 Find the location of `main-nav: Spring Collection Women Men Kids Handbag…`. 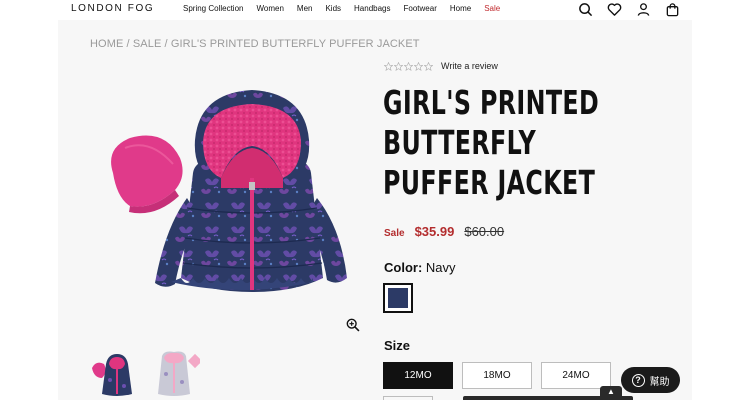

main-nav: Spring Collection Women Men Kids Handbag… is located at coordinates (348, 8).